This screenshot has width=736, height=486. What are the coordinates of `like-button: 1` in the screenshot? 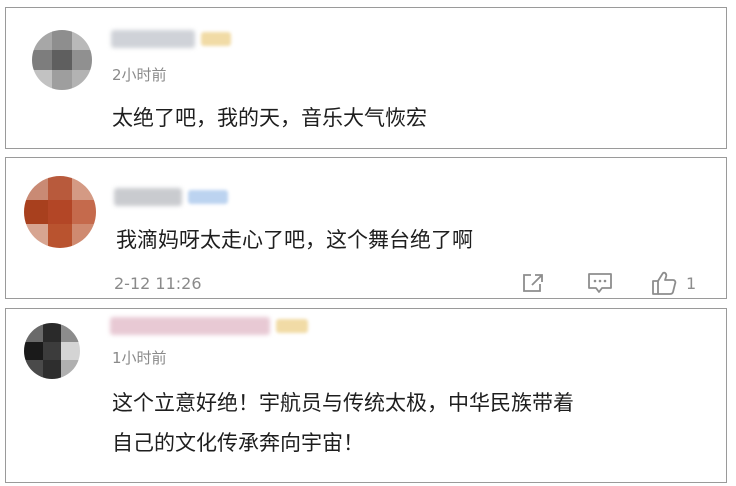 It's located at (673, 283).